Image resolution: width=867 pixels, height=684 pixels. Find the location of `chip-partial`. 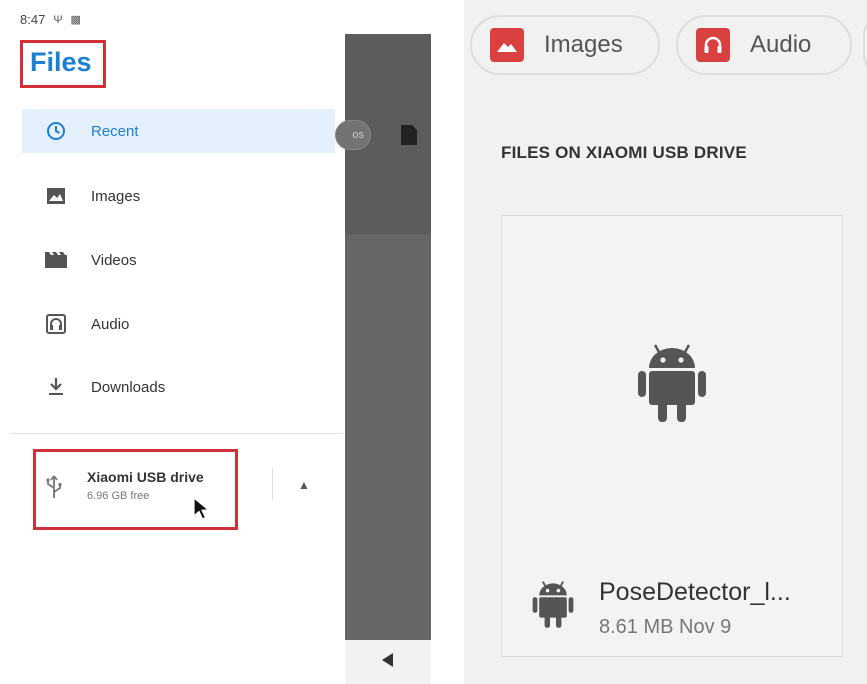

chip-partial is located at coordinates (865, 45).